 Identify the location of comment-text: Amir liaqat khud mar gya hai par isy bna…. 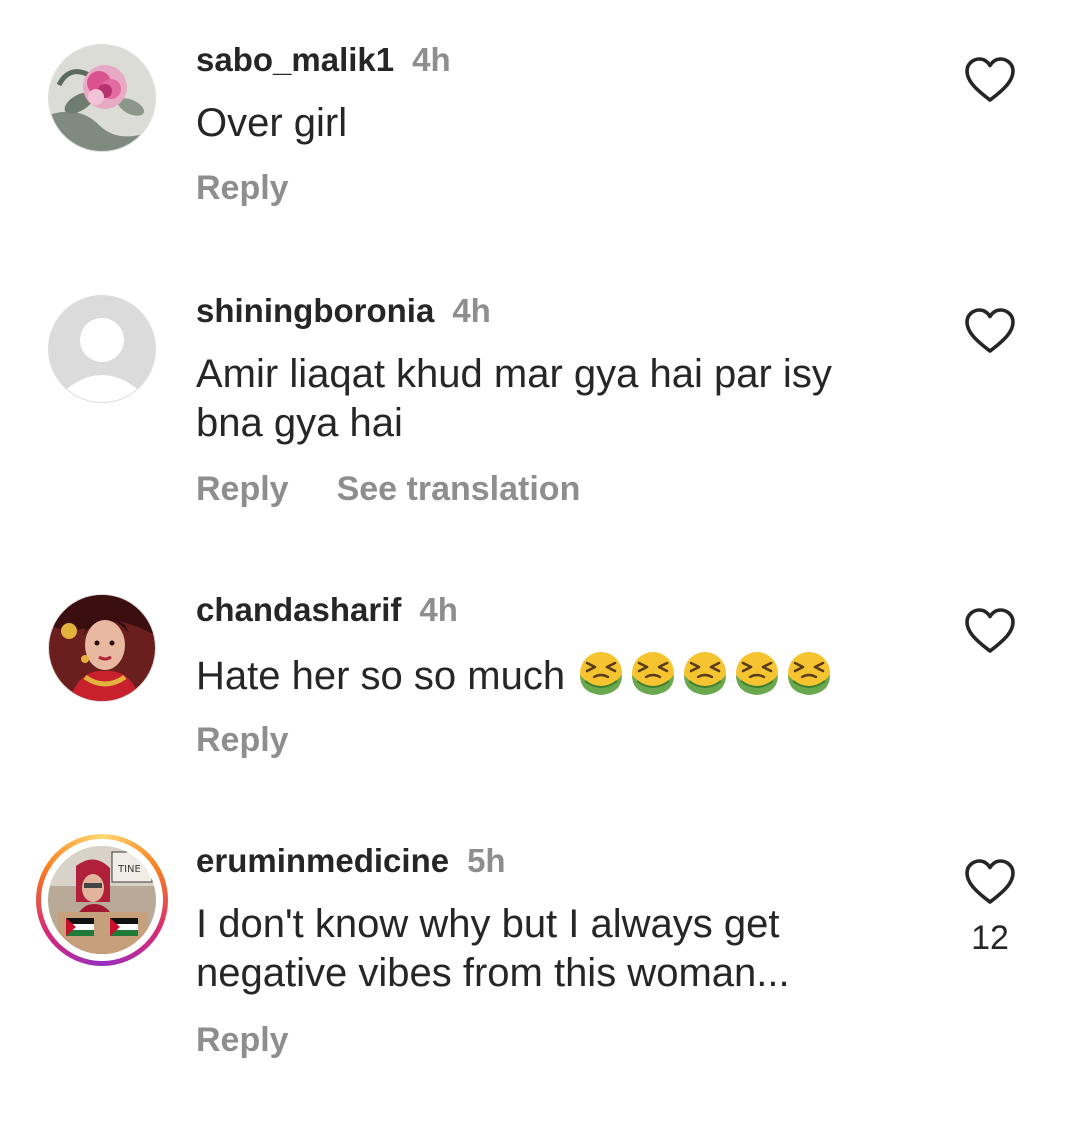
(514, 398).